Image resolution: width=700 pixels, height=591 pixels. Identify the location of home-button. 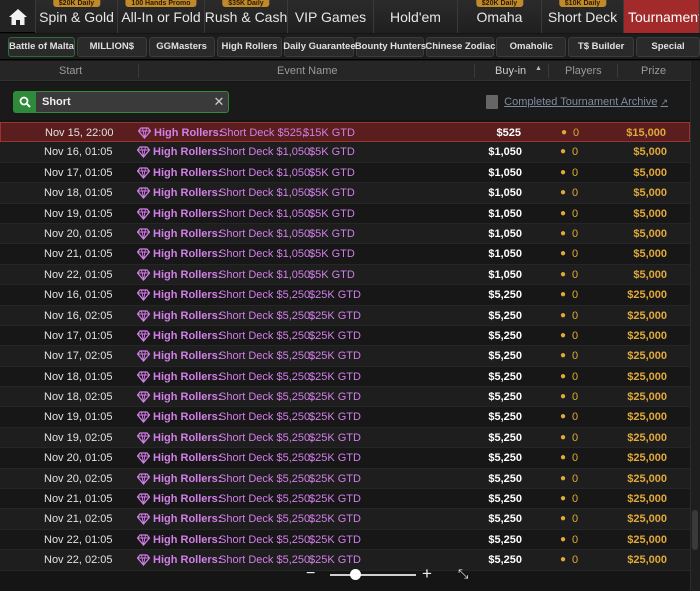
(18, 16).